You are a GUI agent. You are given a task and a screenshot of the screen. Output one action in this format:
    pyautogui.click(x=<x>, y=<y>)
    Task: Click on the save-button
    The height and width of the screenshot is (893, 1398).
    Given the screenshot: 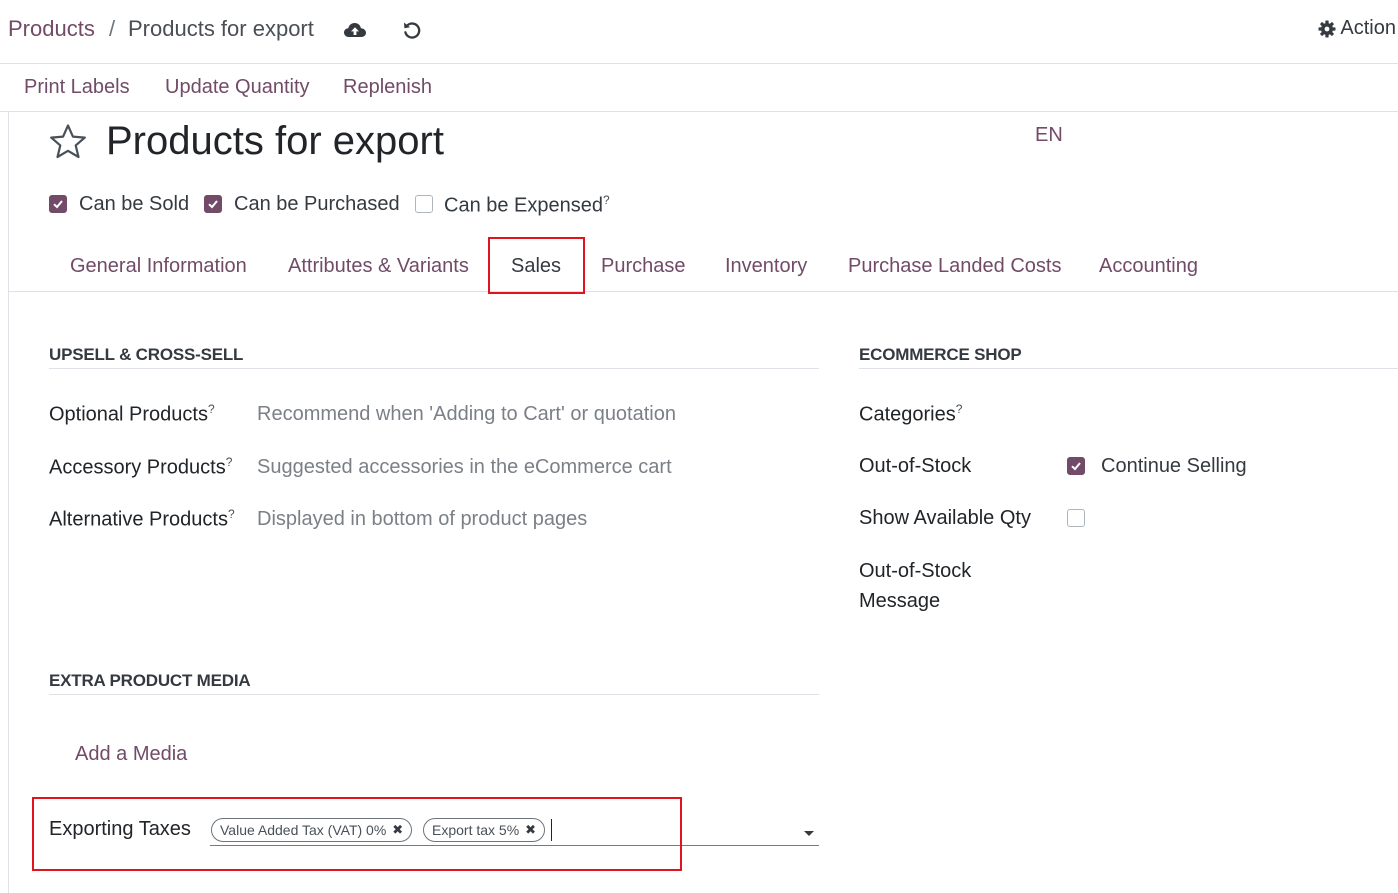 What is the action you would take?
    pyautogui.click(x=355, y=30)
    